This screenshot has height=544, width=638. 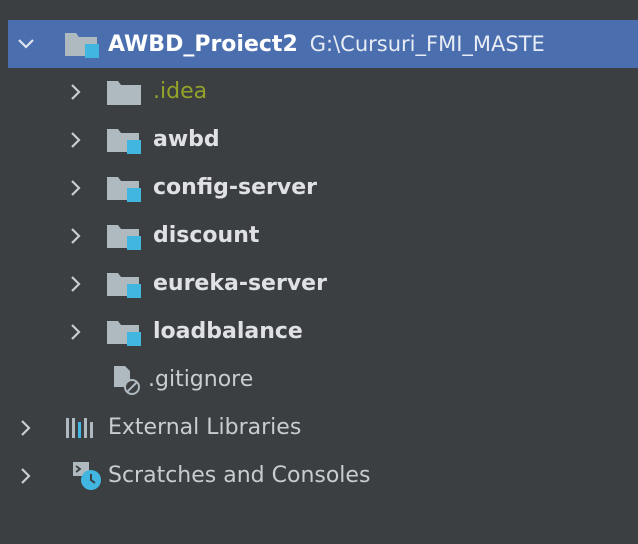 What do you see at coordinates (26, 44) in the screenshot?
I see `chevron-down-icon` at bounding box center [26, 44].